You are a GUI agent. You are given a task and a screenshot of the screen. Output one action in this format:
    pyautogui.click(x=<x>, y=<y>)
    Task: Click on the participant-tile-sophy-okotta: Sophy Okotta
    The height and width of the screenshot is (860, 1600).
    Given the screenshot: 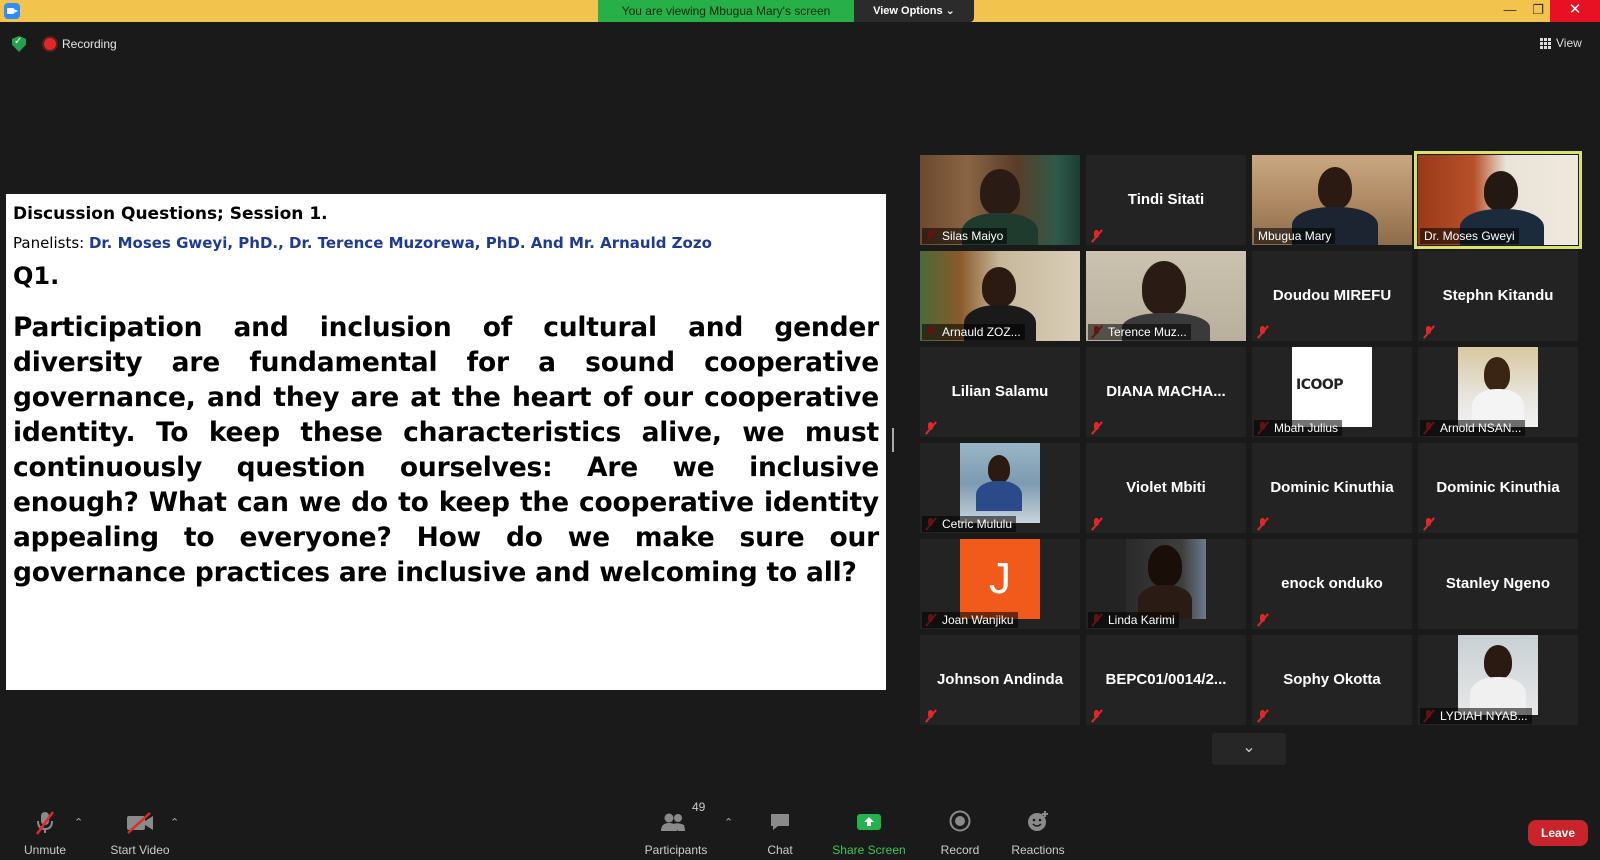 What is the action you would take?
    pyautogui.click(x=1332, y=680)
    